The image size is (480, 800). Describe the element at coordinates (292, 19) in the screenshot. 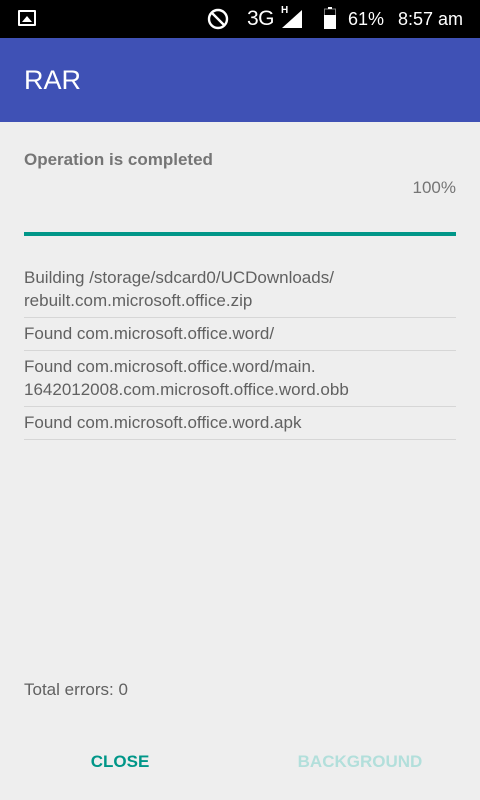

I see `signal-icon` at that location.